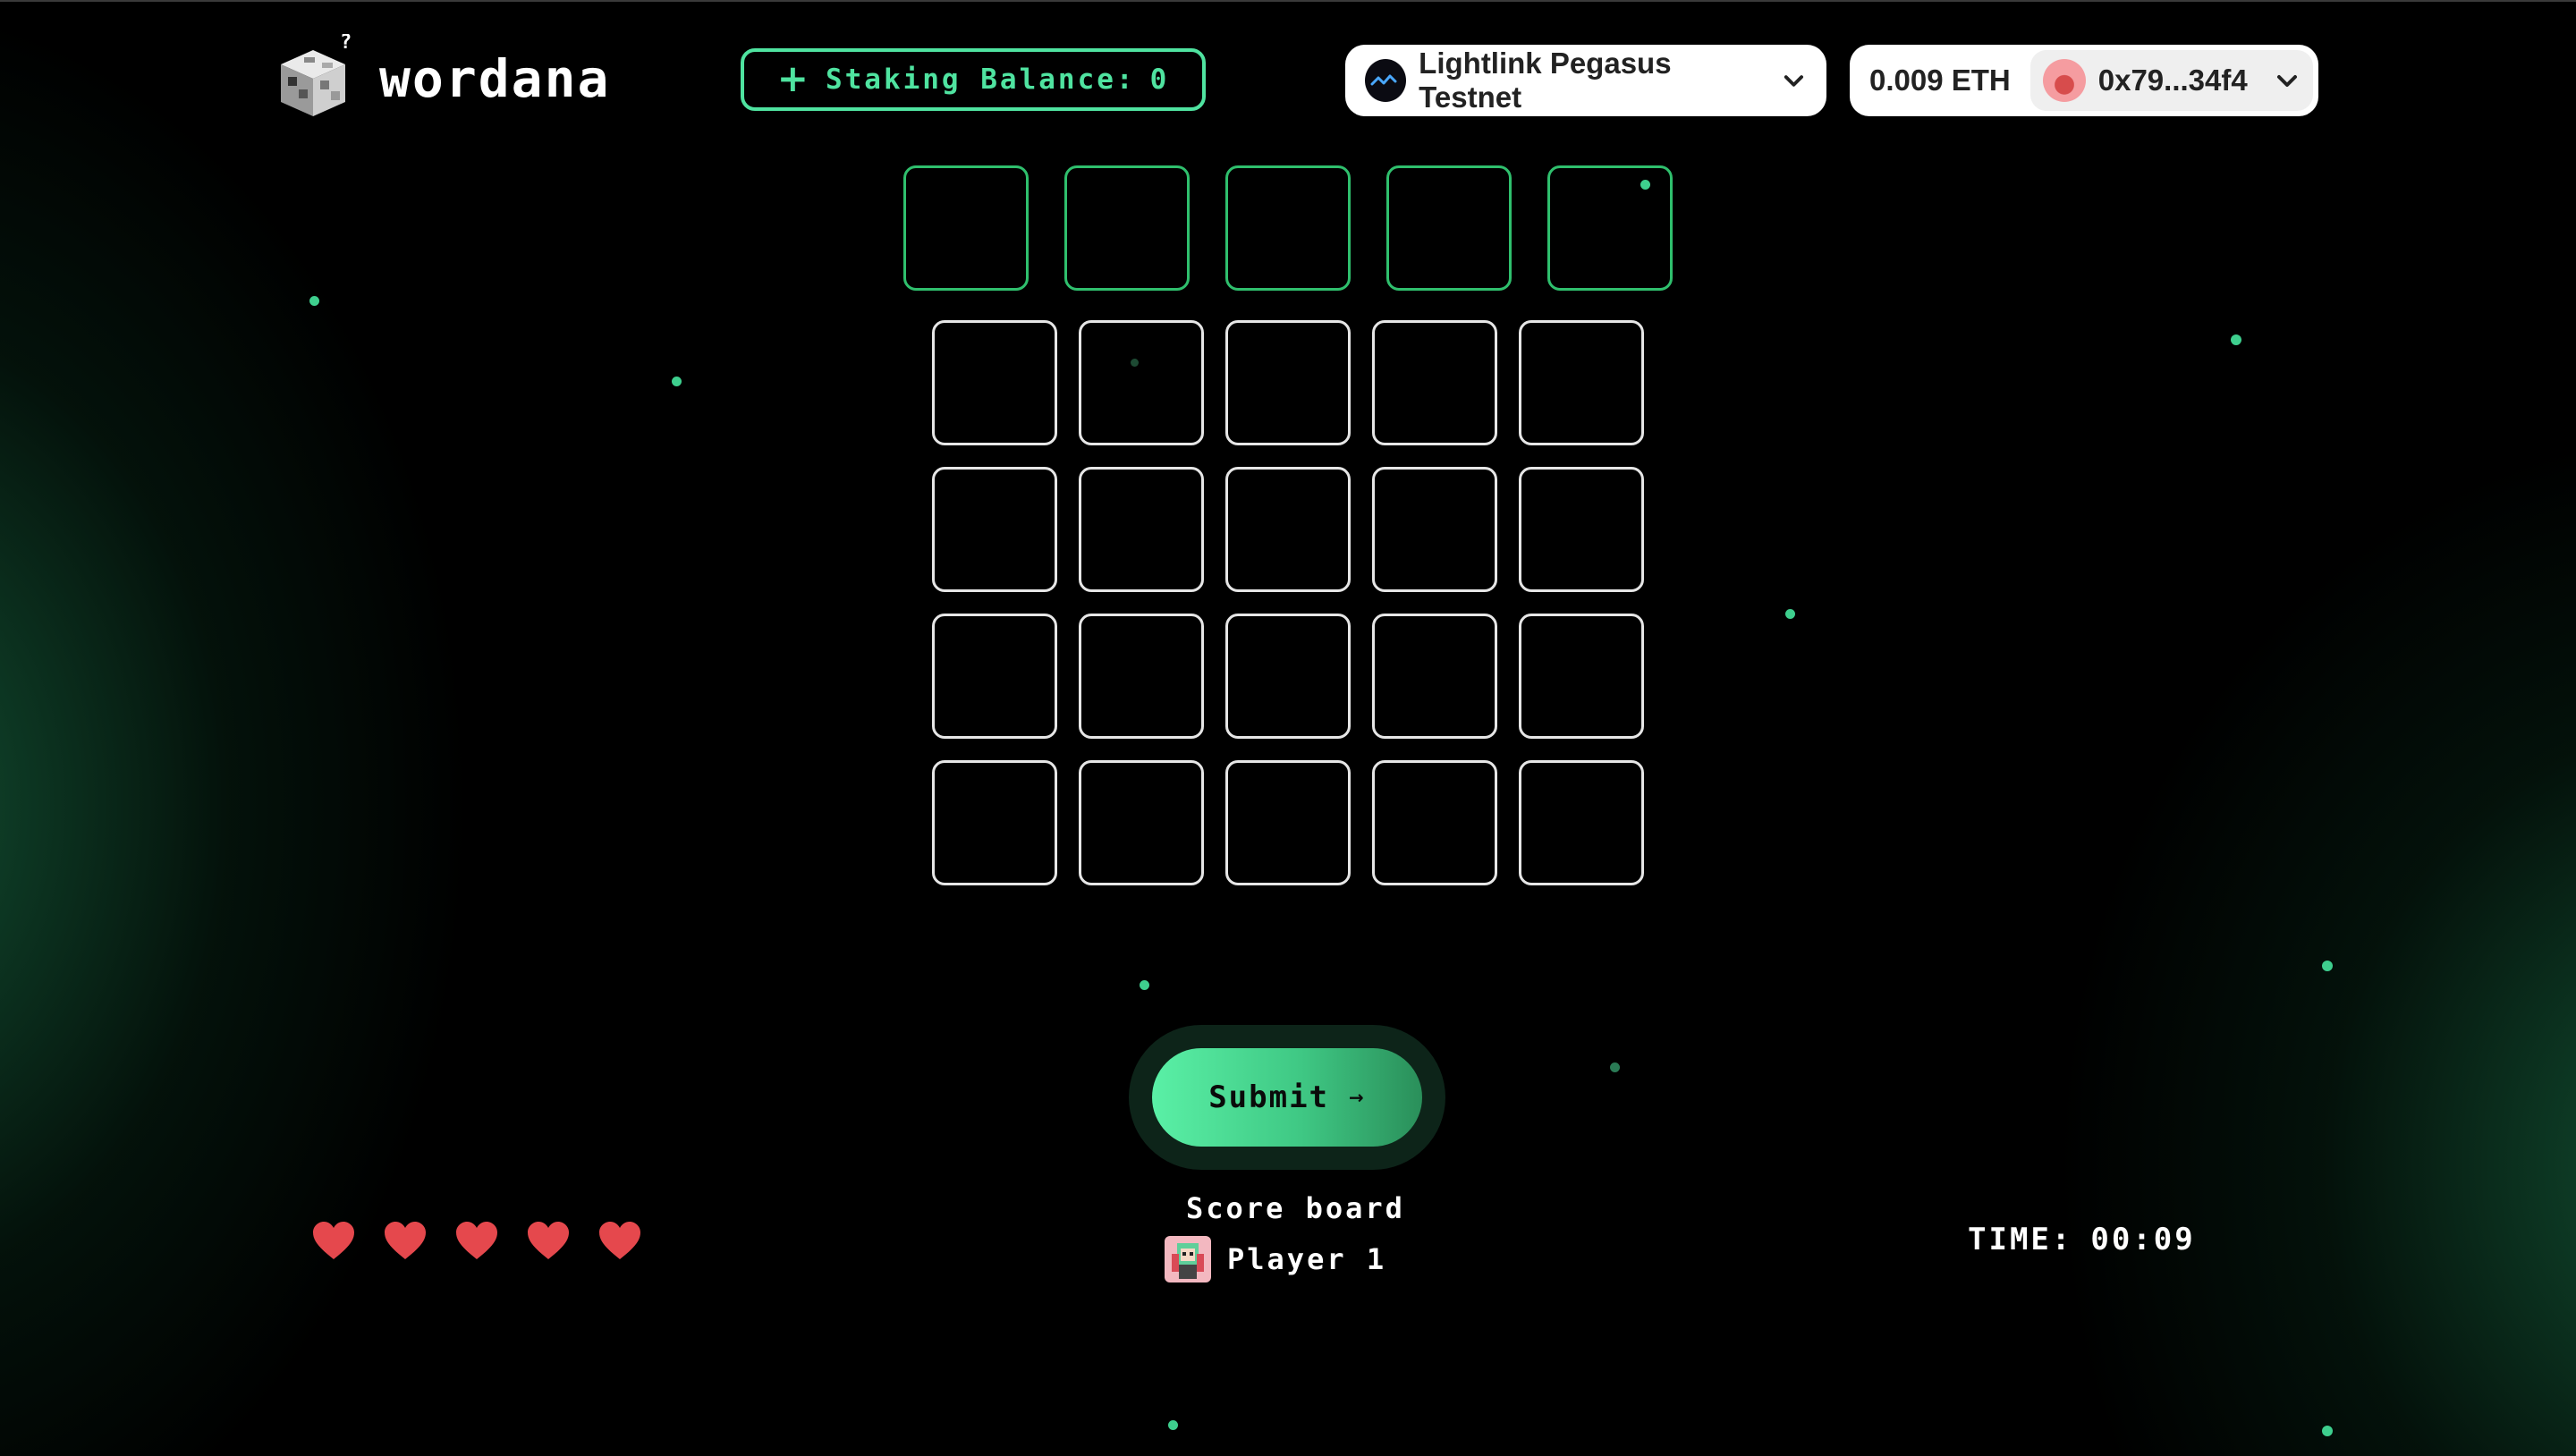 Image resolution: width=2576 pixels, height=1456 pixels. What do you see at coordinates (1386, 80) in the screenshot?
I see `lightlink-icon` at bounding box center [1386, 80].